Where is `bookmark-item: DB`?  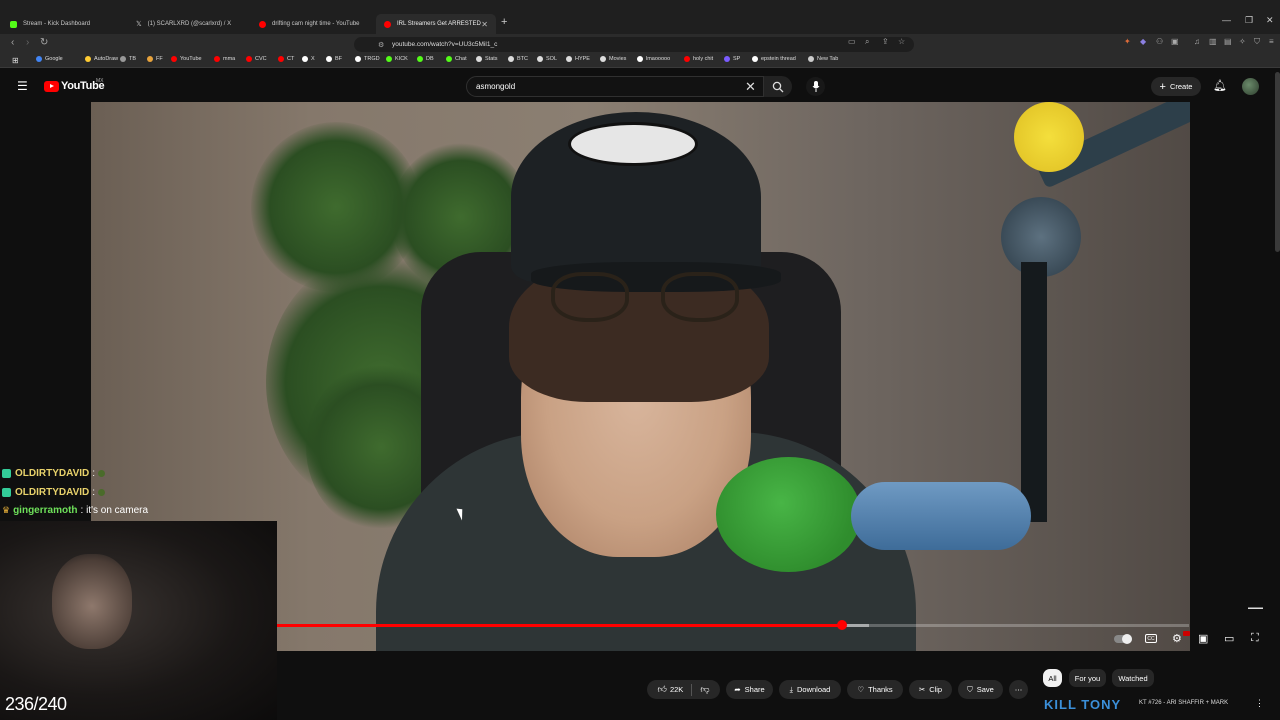 bookmark-item: DB is located at coordinates (425, 59).